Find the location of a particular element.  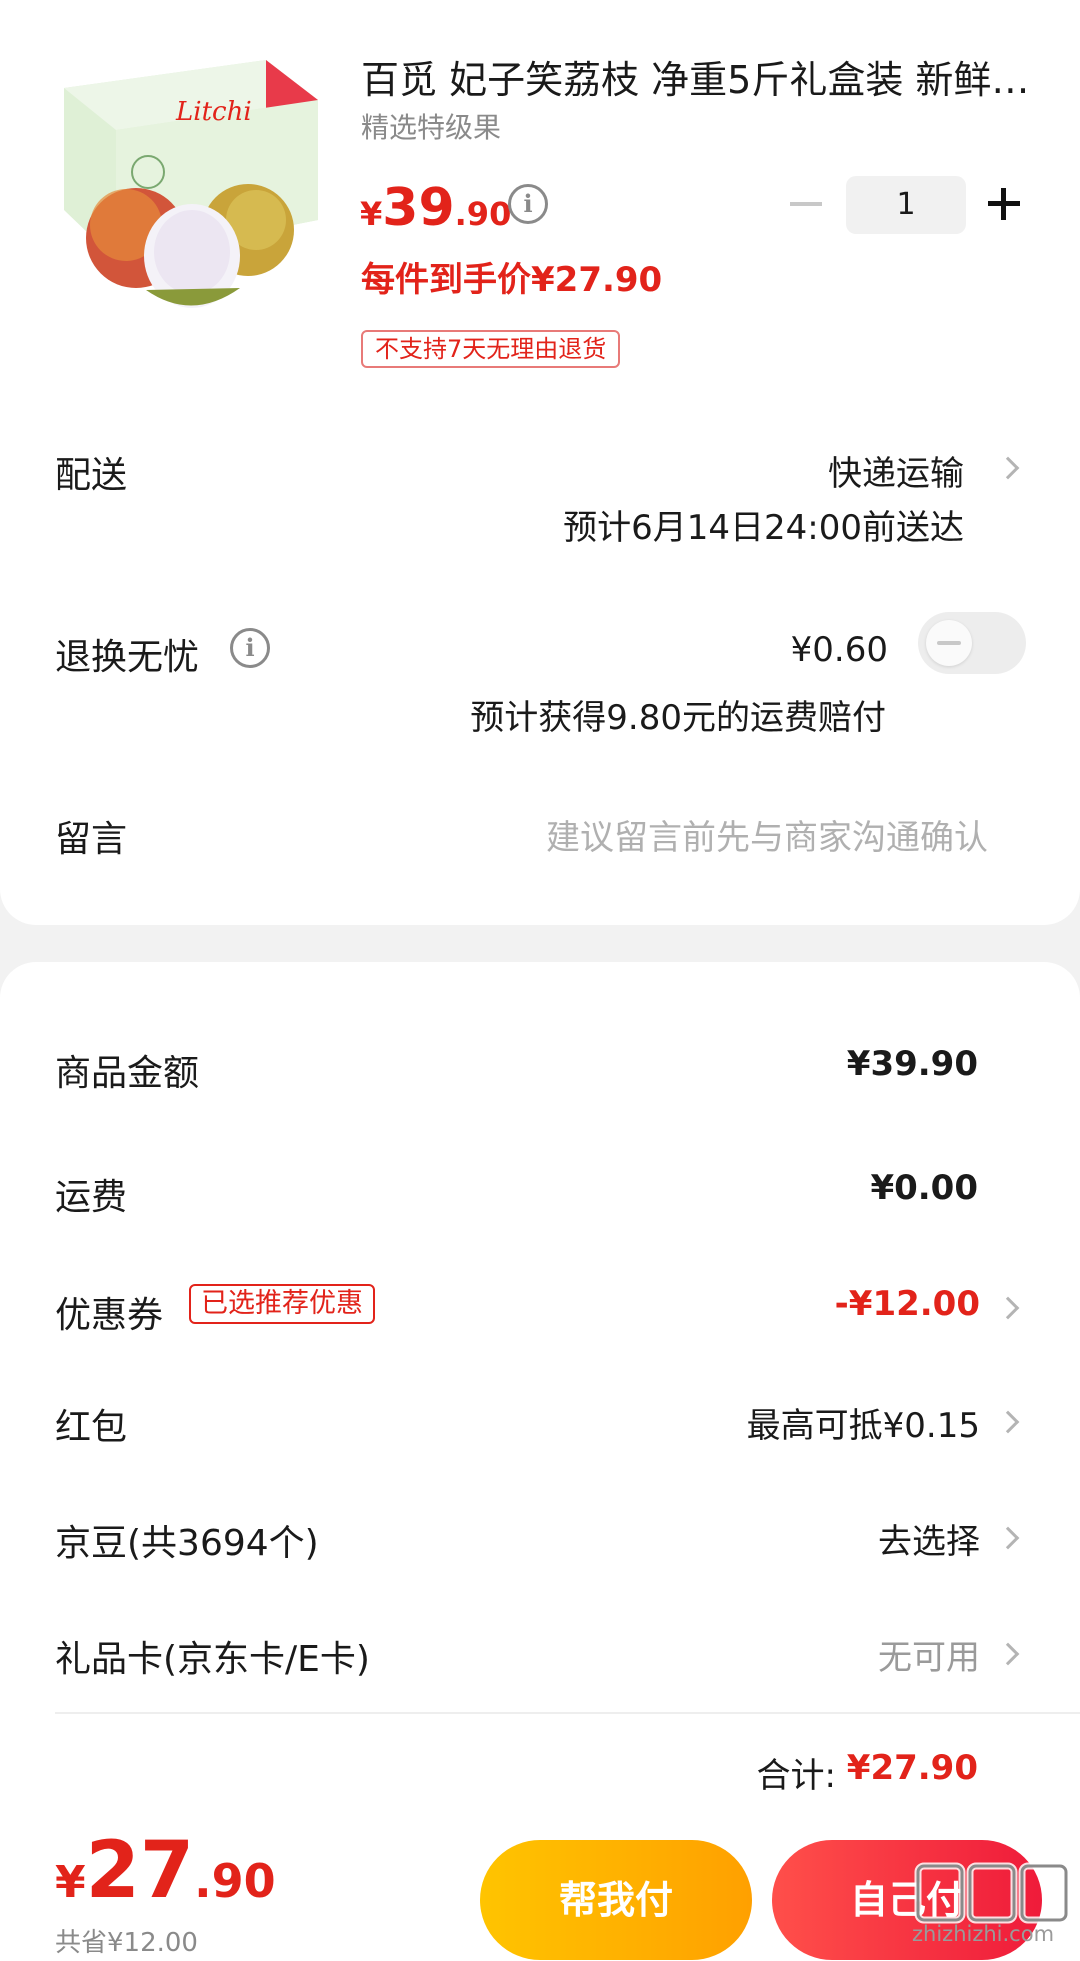

price-info-icon: i is located at coordinates (528, 204).